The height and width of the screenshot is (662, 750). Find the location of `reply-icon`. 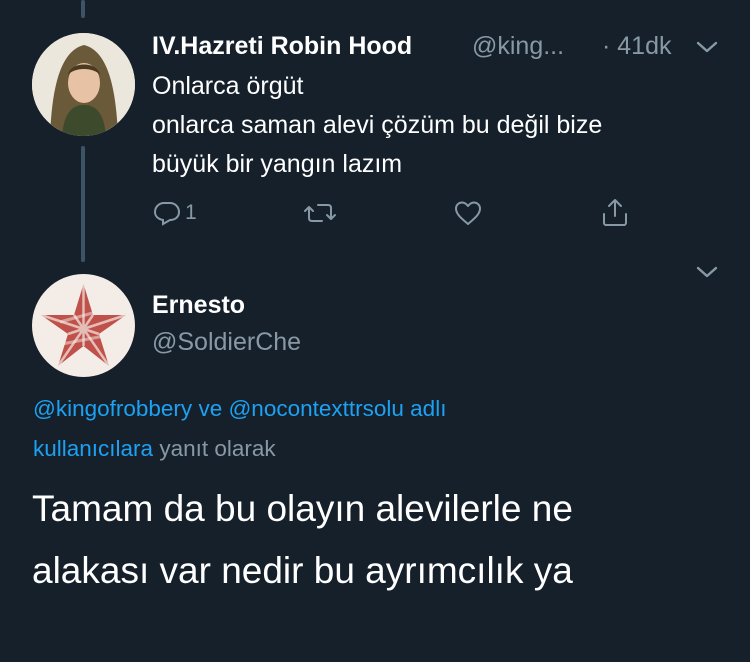

reply-icon is located at coordinates (167, 213).